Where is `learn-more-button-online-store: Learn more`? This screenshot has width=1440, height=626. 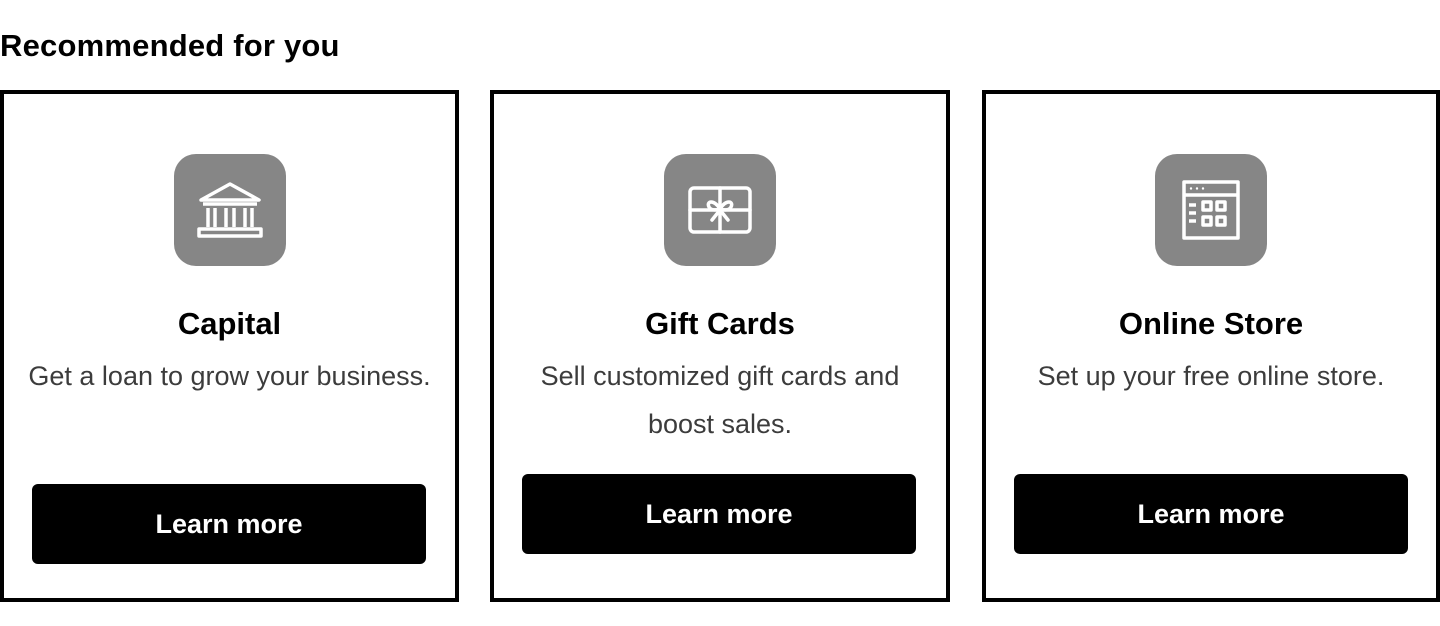
learn-more-button-online-store: Learn more is located at coordinates (1211, 514).